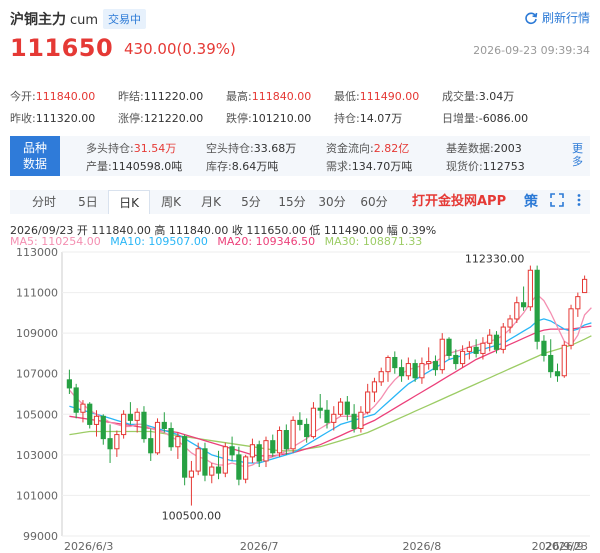 This screenshot has height=553, width=600. Describe the element at coordinates (368, 118) in the screenshot. I see `stat-open-interest: 持仓:14.07万` at that location.